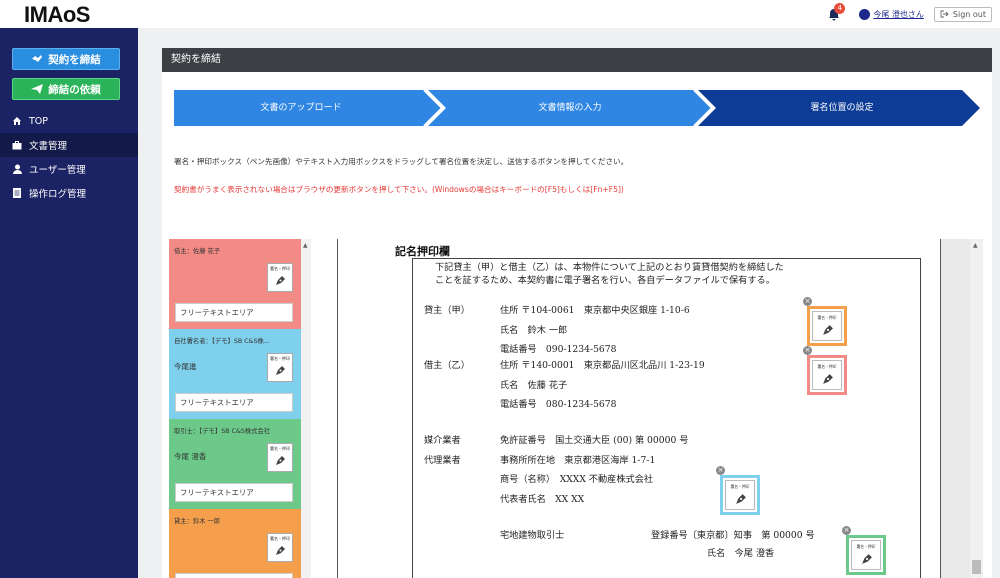 The height and width of the screenshot is (578, 1000). I want to click on scrollbar-thumb, so click(976, 567).